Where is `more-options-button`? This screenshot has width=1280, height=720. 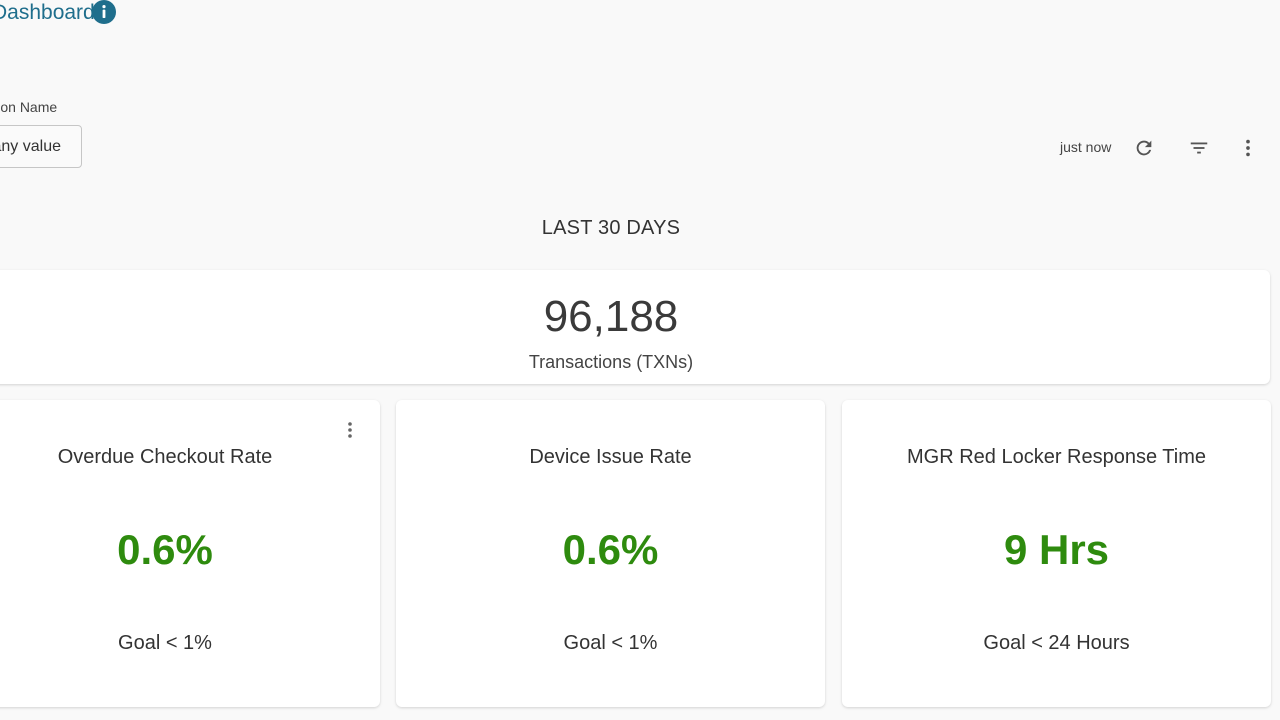
more-options-button is located at coordinates (1248, 148).